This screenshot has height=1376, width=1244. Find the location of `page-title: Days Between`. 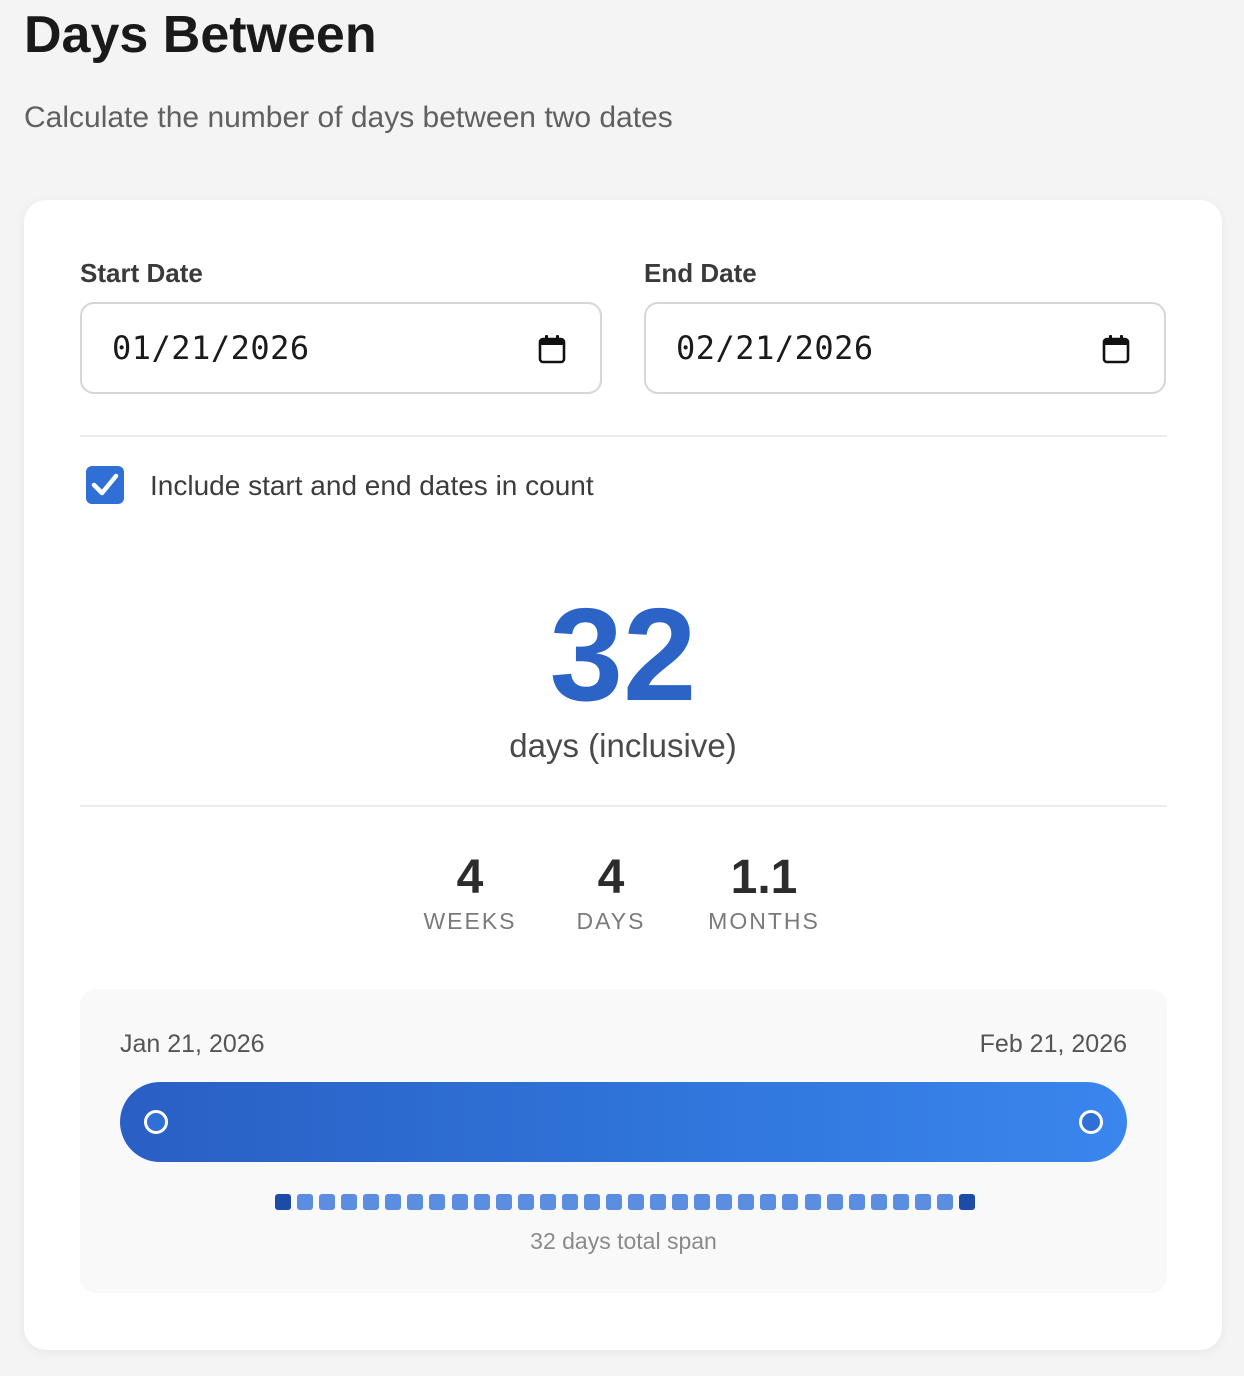

page-title: Days Between is located at coordinates (200, 35).